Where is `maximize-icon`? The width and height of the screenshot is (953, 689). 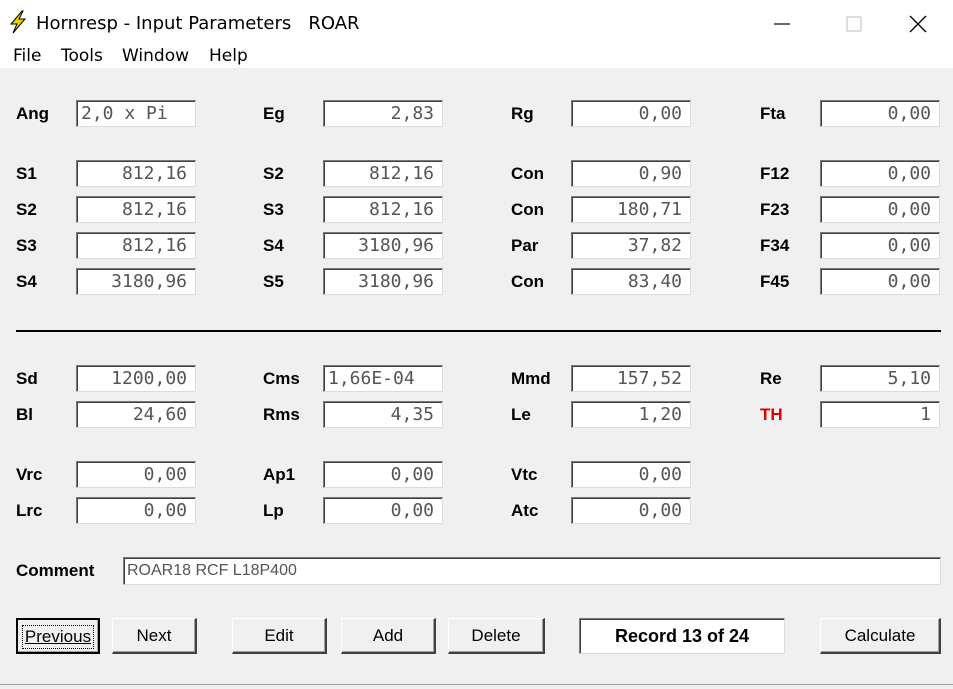 maximize-icon is located at coordinates (854, 24).